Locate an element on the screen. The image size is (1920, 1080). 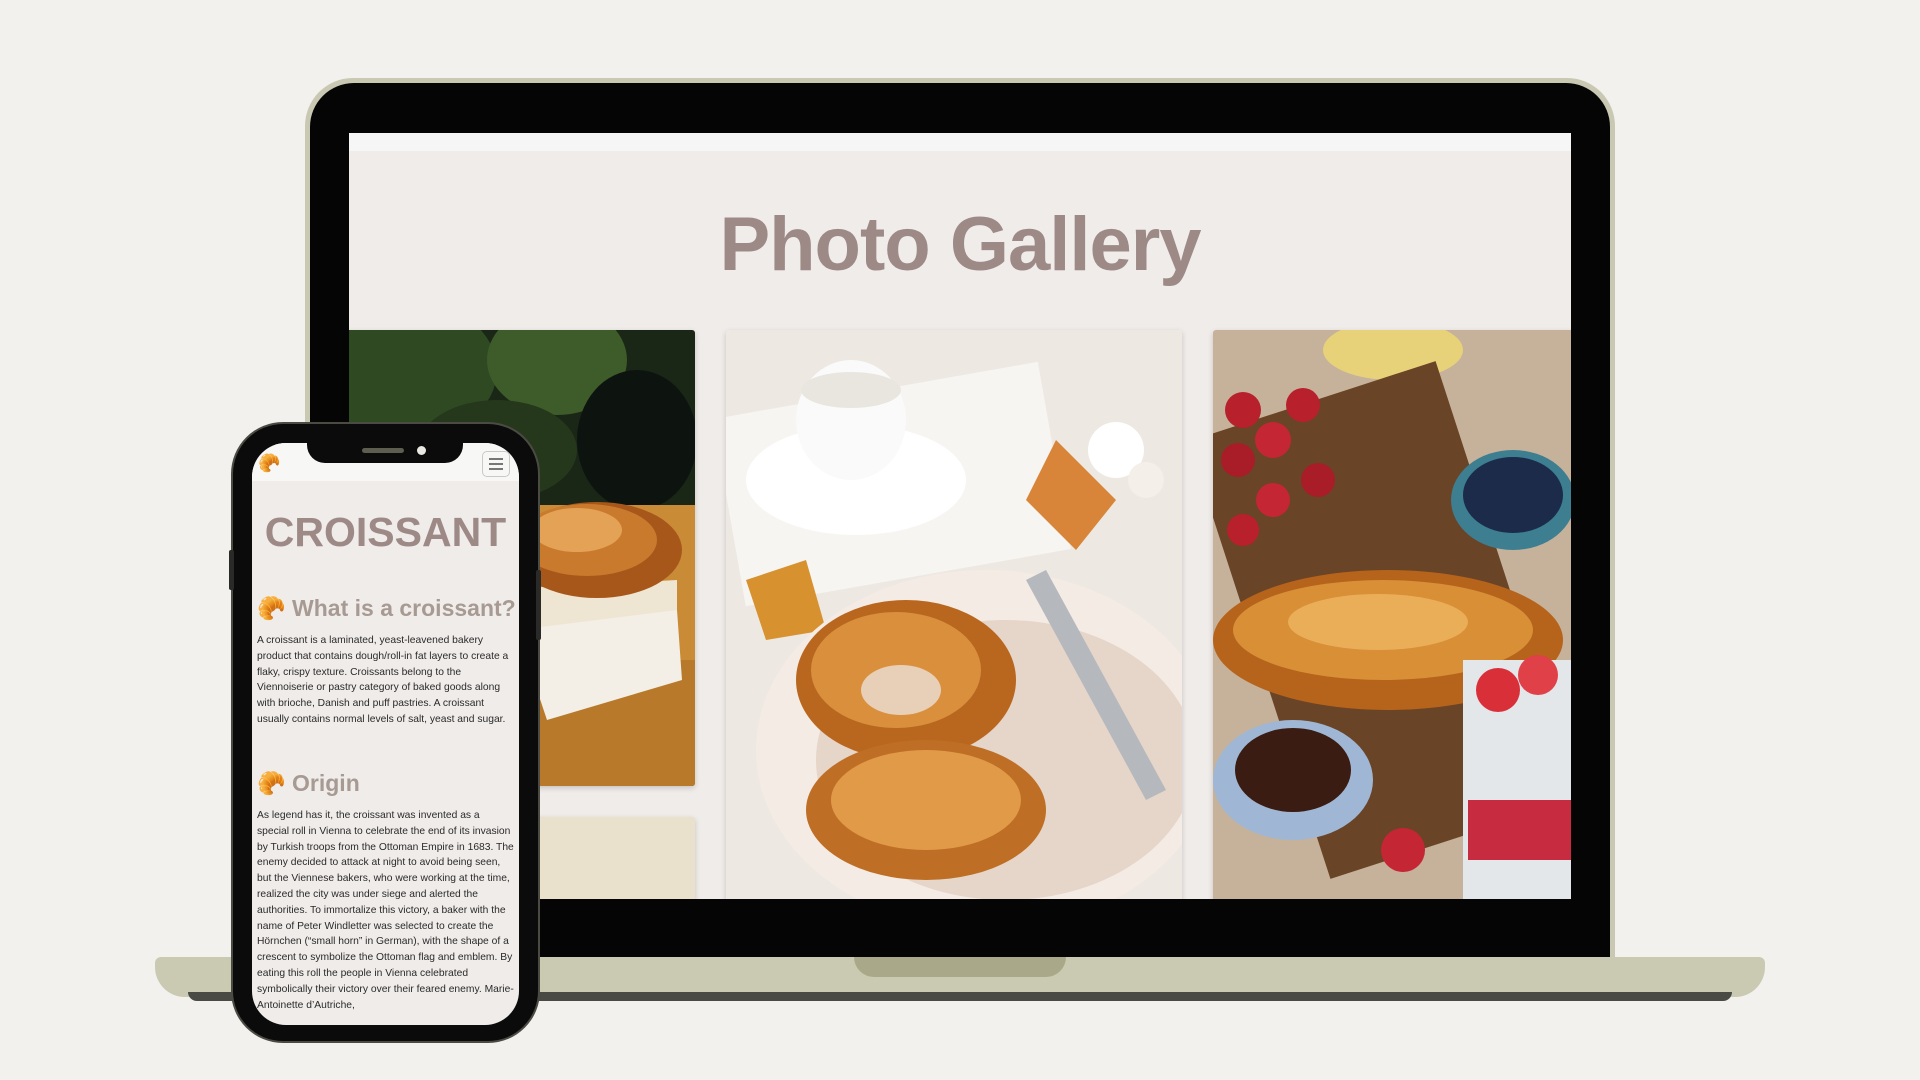
croissant-with-berries-photo is located at coordinates (1392, 614).